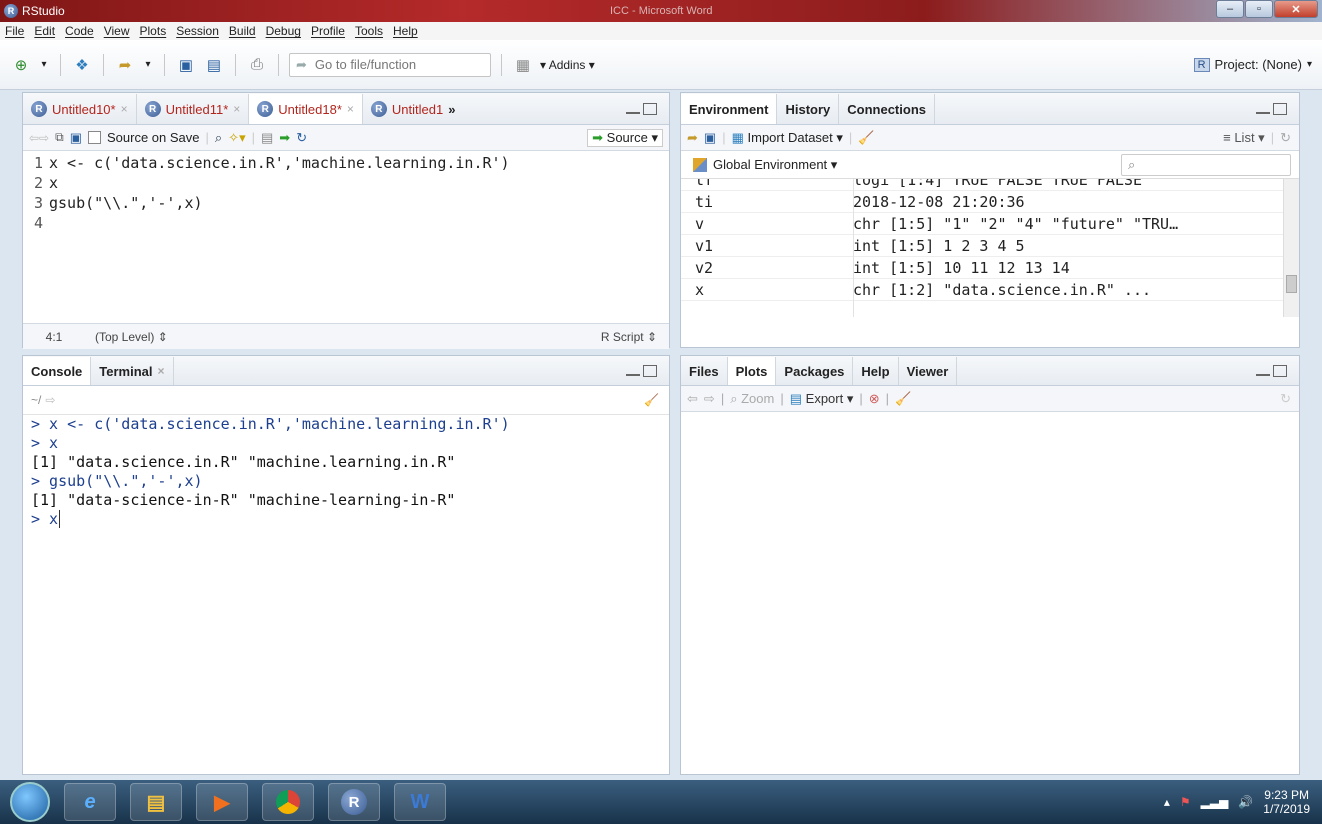 This screenshot has width=1322, height=824. I want to click on menu-session: Session, so click(197, 31).